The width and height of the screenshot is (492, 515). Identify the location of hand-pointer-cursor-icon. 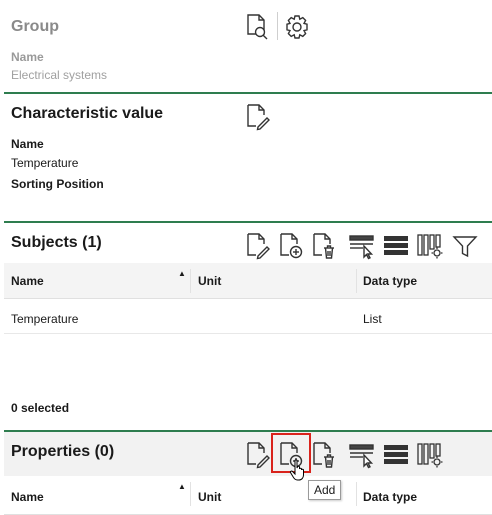
(298, 470).